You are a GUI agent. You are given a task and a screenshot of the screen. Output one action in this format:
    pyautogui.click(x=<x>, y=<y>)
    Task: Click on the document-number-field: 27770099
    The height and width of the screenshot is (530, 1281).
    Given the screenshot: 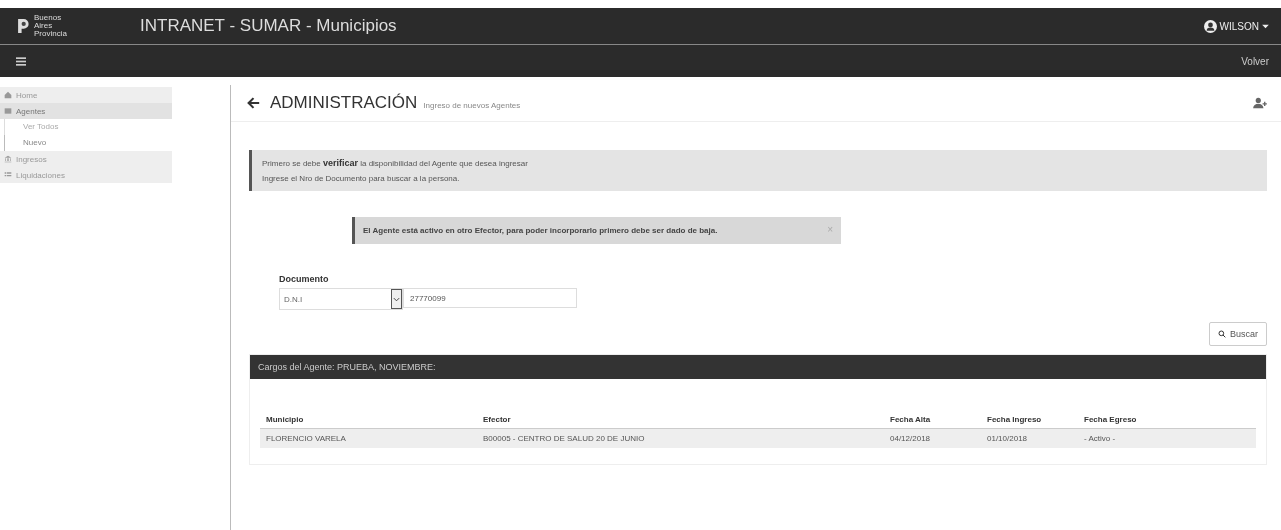 What is the action you would take?
    pyautogui.click(x=490, y=298)
    